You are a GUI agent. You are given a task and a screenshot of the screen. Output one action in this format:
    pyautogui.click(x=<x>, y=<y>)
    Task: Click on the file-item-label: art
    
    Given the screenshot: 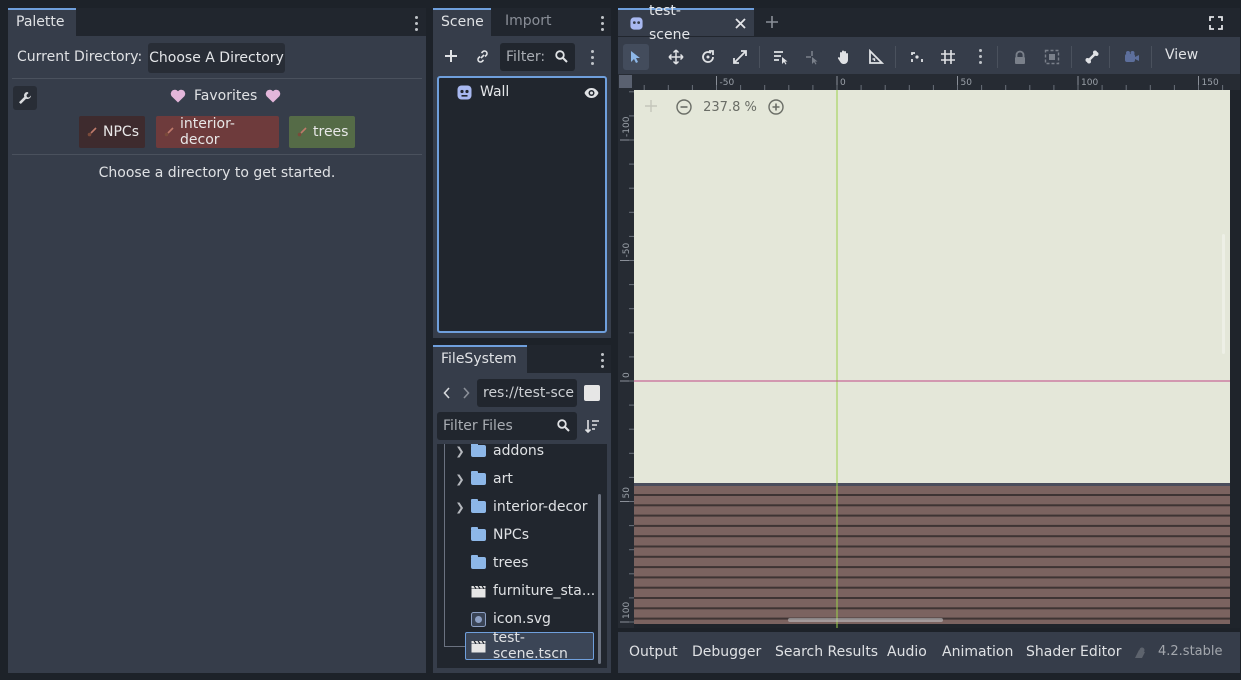 What is the action you would take?
    pyautogui.click(x=503, y=479)
    